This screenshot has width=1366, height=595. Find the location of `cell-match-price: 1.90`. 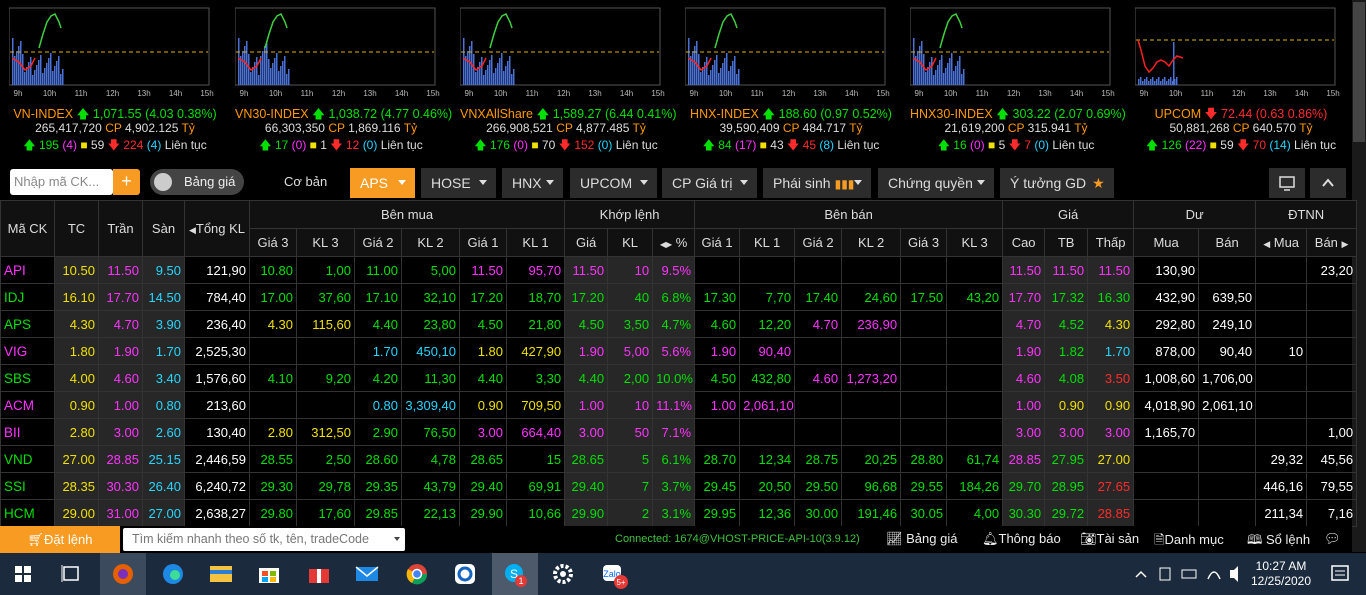

cell-match-price: 1.90 is located at coordinates (586, 351).